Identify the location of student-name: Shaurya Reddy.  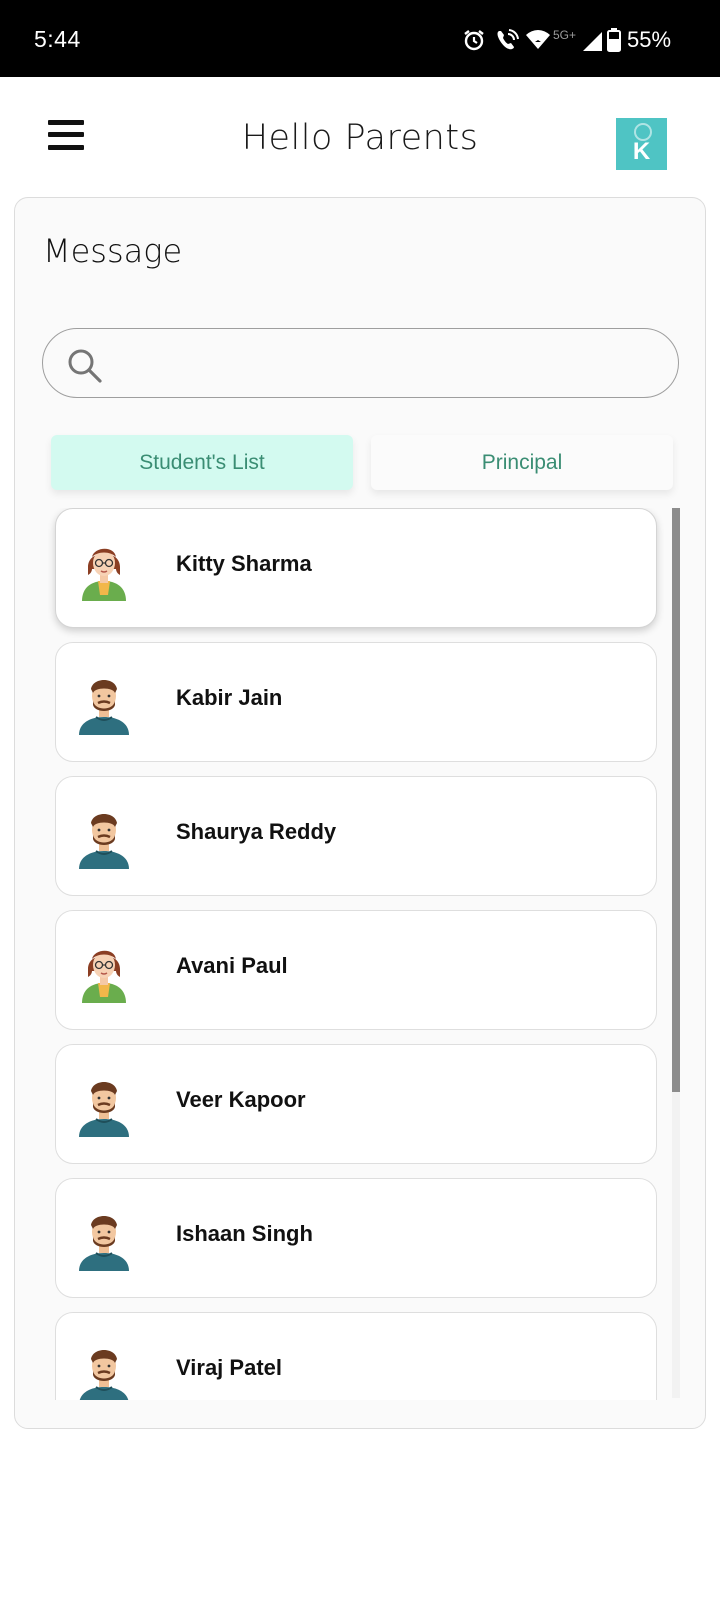
(256, 831).